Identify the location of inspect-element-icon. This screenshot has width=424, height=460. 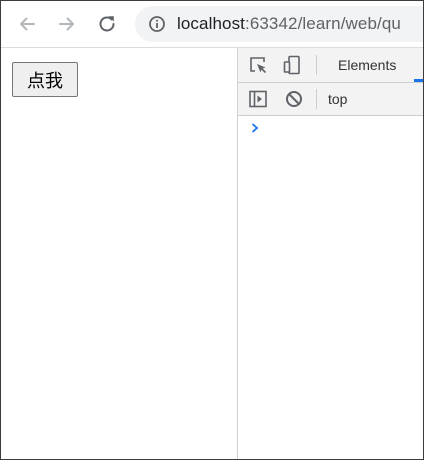
(258, 65).